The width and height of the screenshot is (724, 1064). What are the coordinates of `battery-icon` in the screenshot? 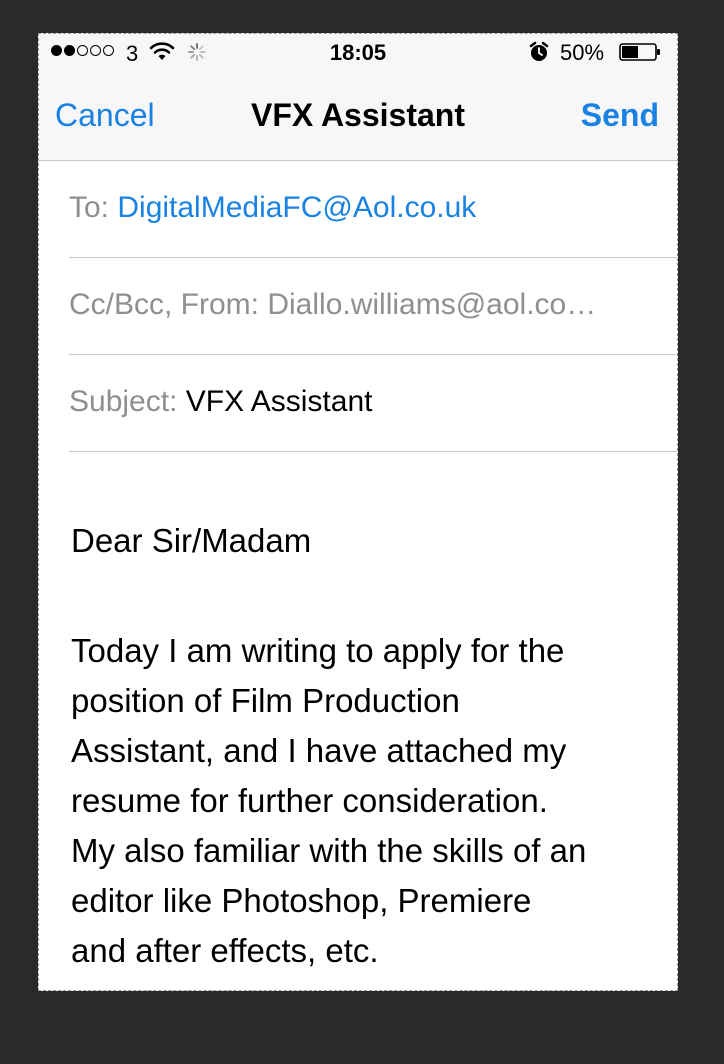 It's located at (639, 52).